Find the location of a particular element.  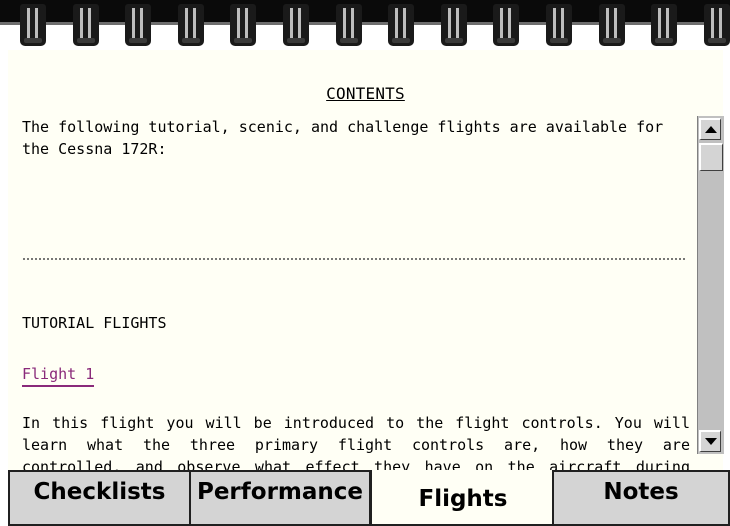

tab-notes: Notes is located at coordinates (641, 498).